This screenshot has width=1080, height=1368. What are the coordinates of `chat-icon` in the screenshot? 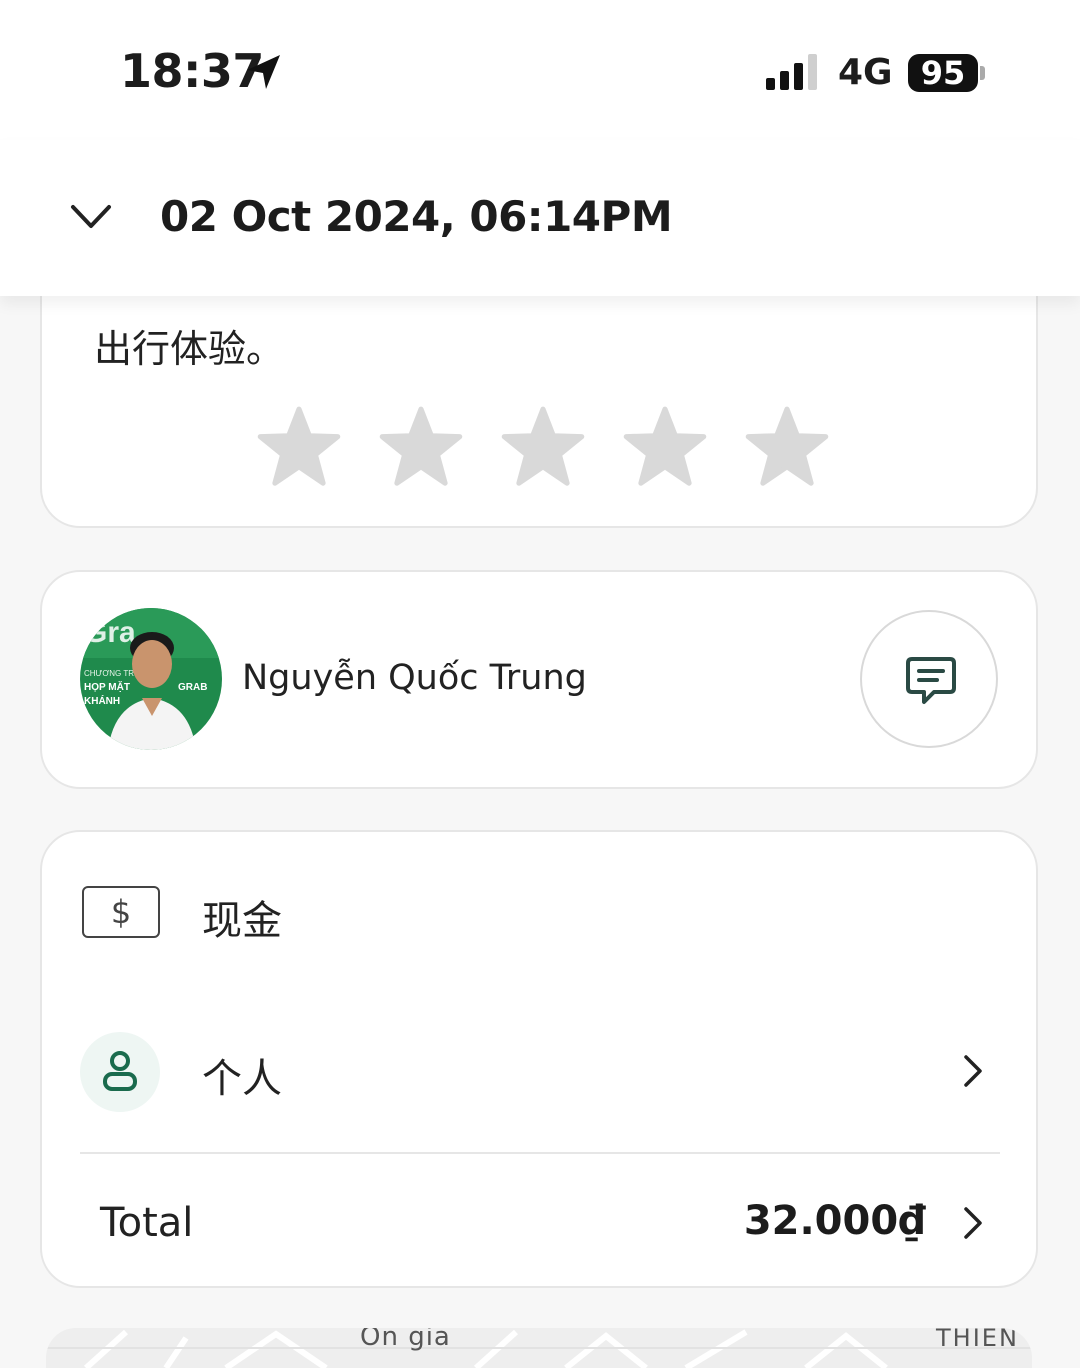 It's located at (931, 680).